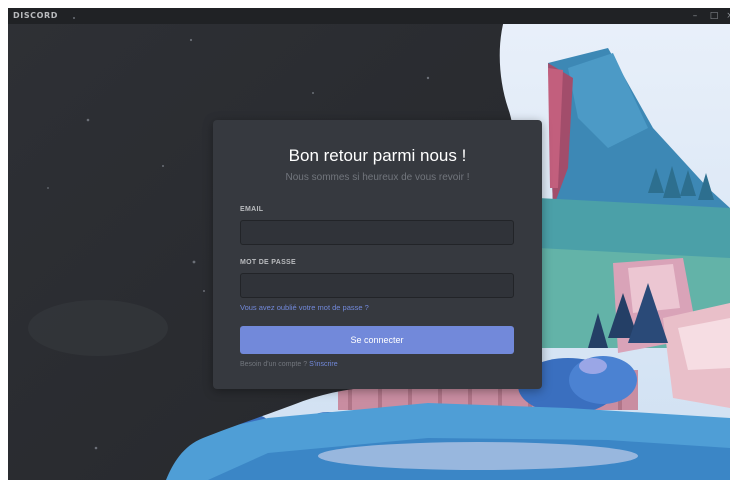 This screenshot has height=480, width=739. What do you see at coordinates (377, 285) in the screenshot?
I see `password-field` at bounding box center [377, 285].